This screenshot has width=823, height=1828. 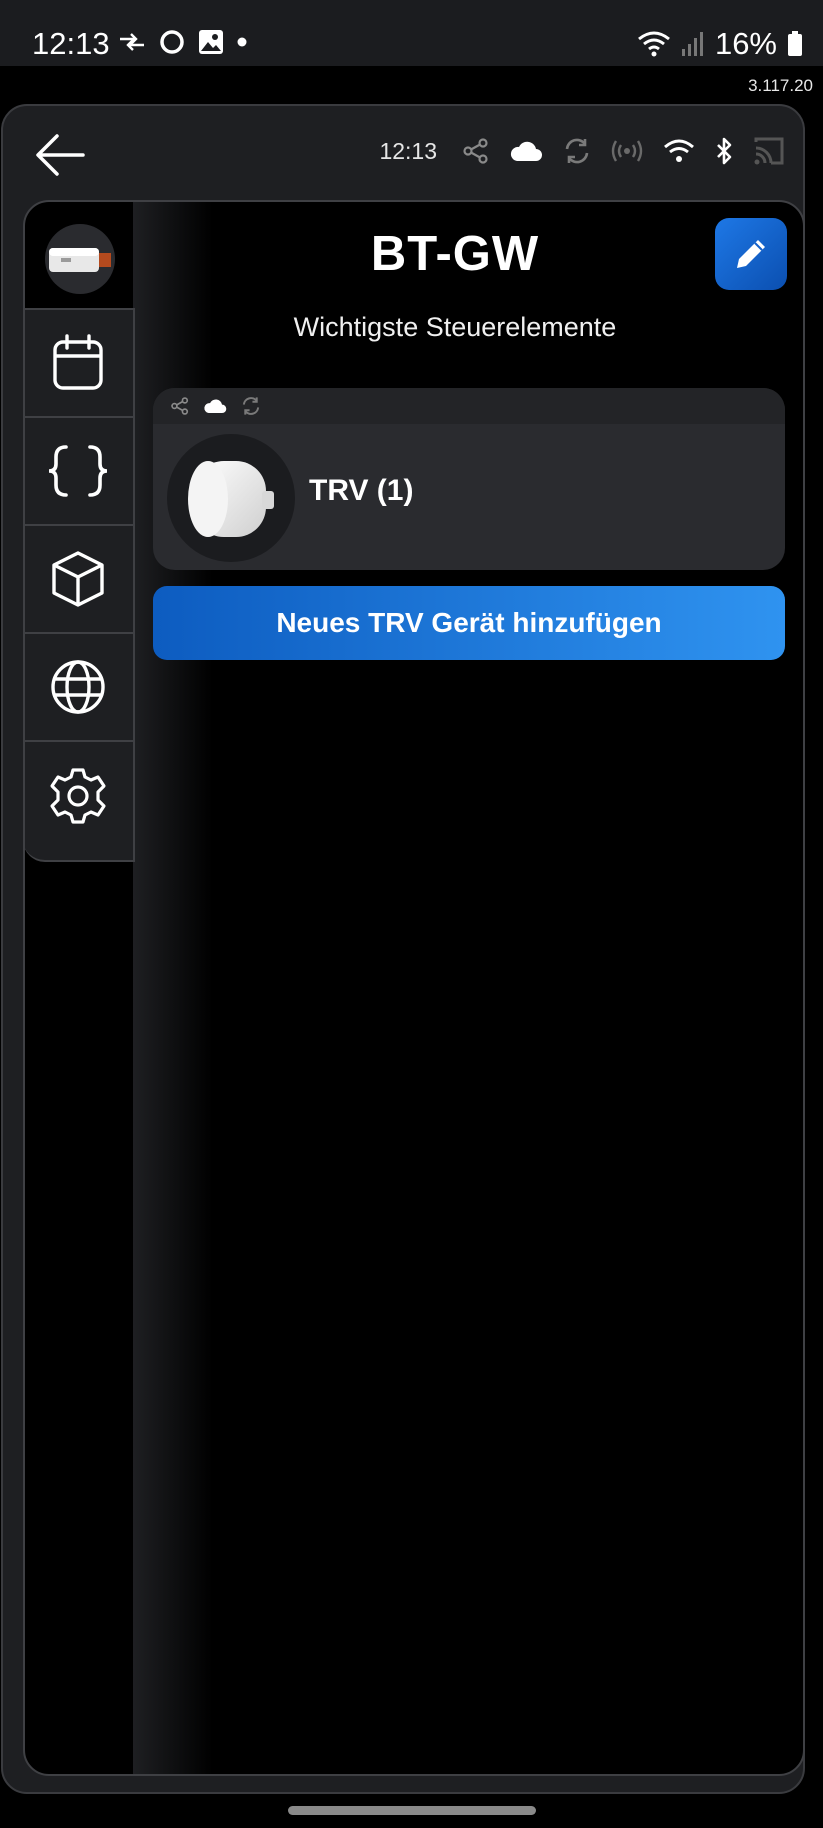 What do you see at coordinates (411, 33) in the screenshot?
I see `status-bar: 12:13 16%` at bounding box center [411, 33].